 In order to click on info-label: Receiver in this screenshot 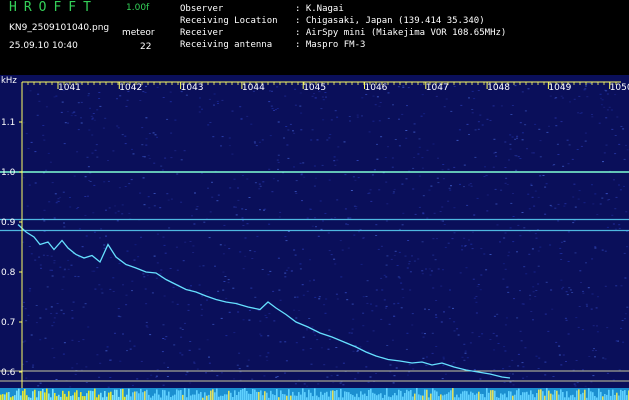, I will do `click(202, 33)`.